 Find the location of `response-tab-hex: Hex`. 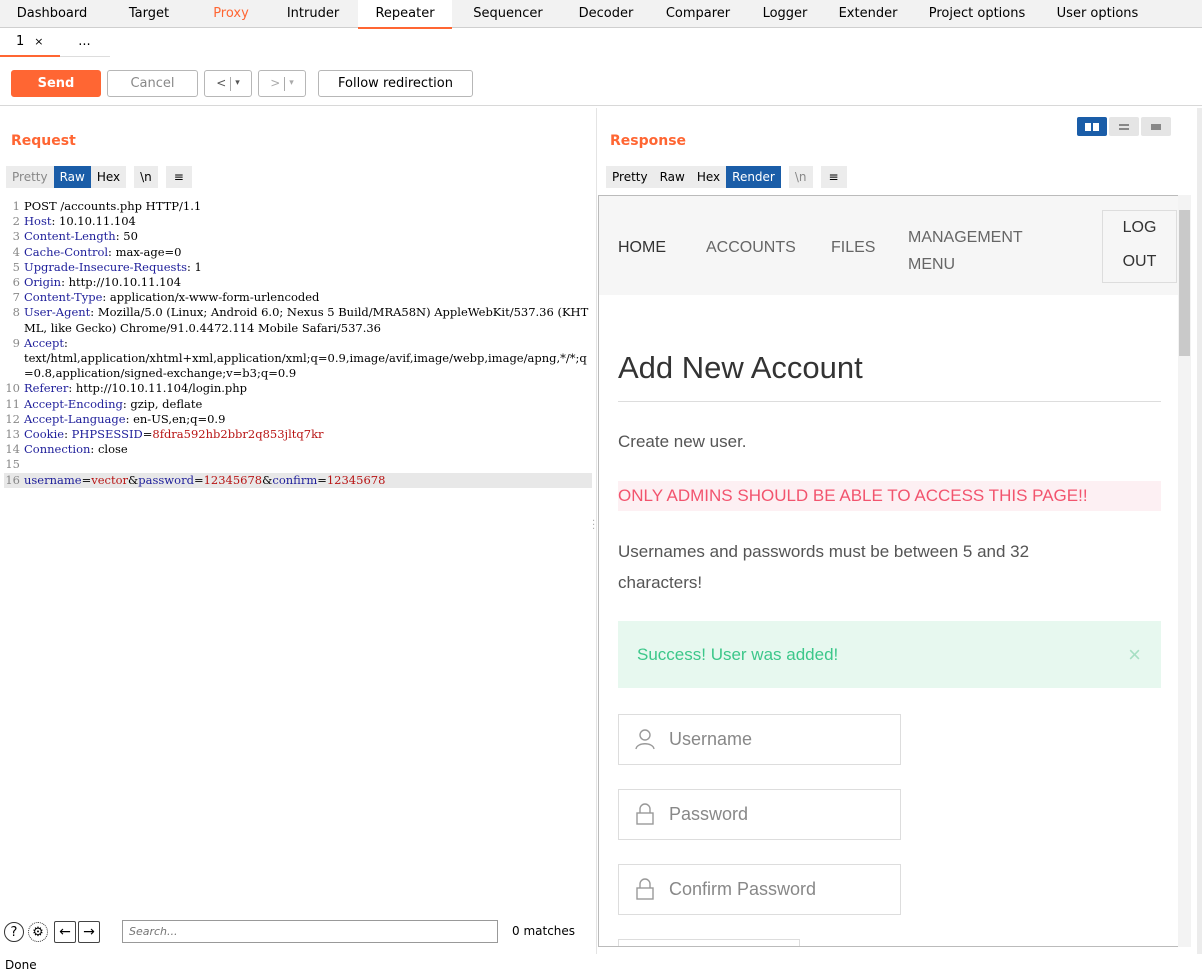

response-tab-hex: Hex is located at coordinates (708, 177).